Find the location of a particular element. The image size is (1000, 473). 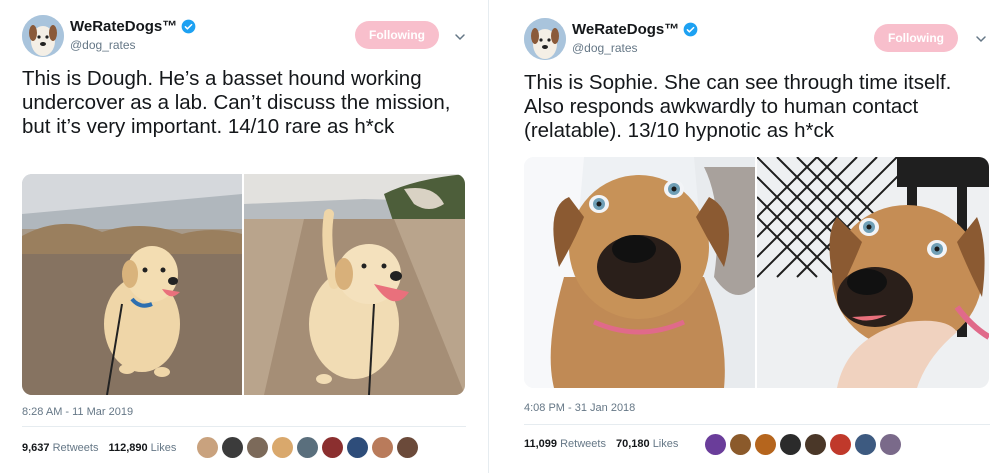

retweets-count: 11,099 is located at coordinates (541, 444).